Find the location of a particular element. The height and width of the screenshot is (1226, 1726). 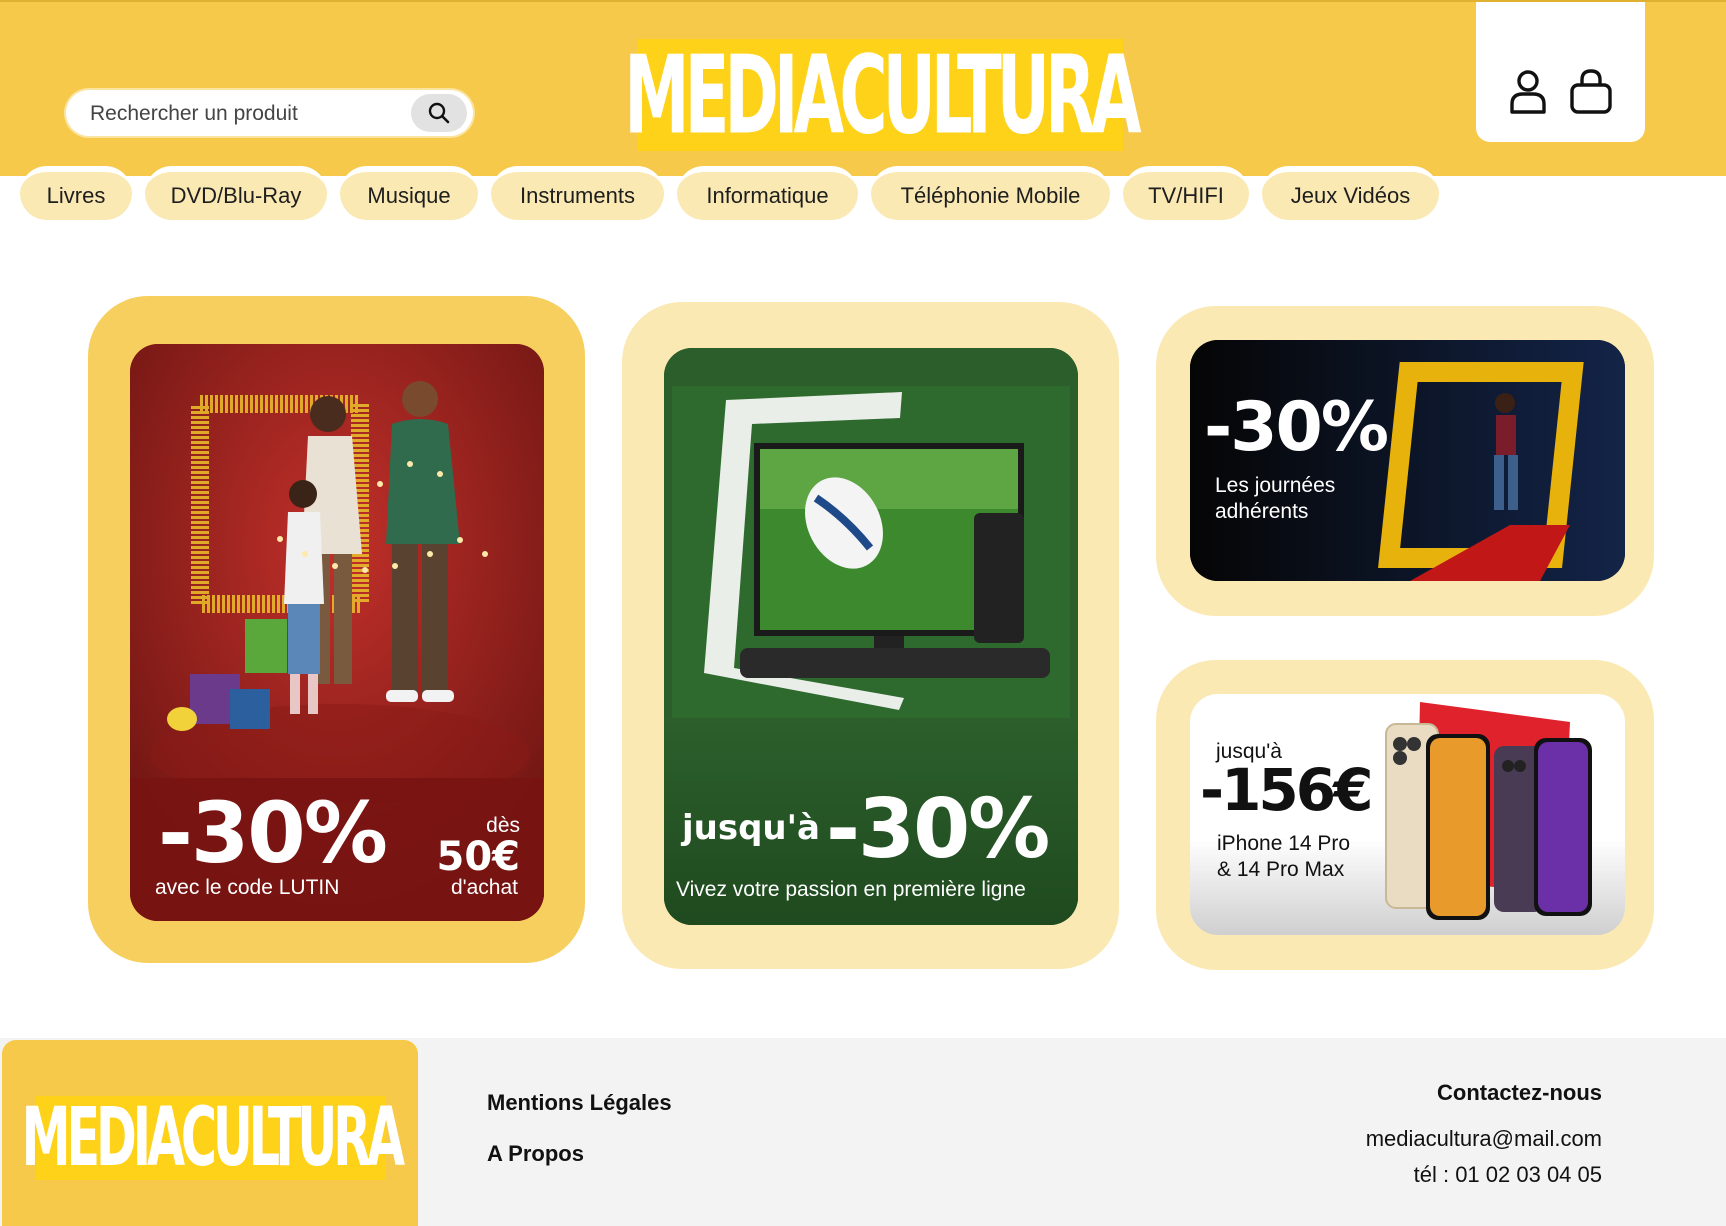

promo-line1: iPhone 14 Pro is located at coordinates (1284, 843).